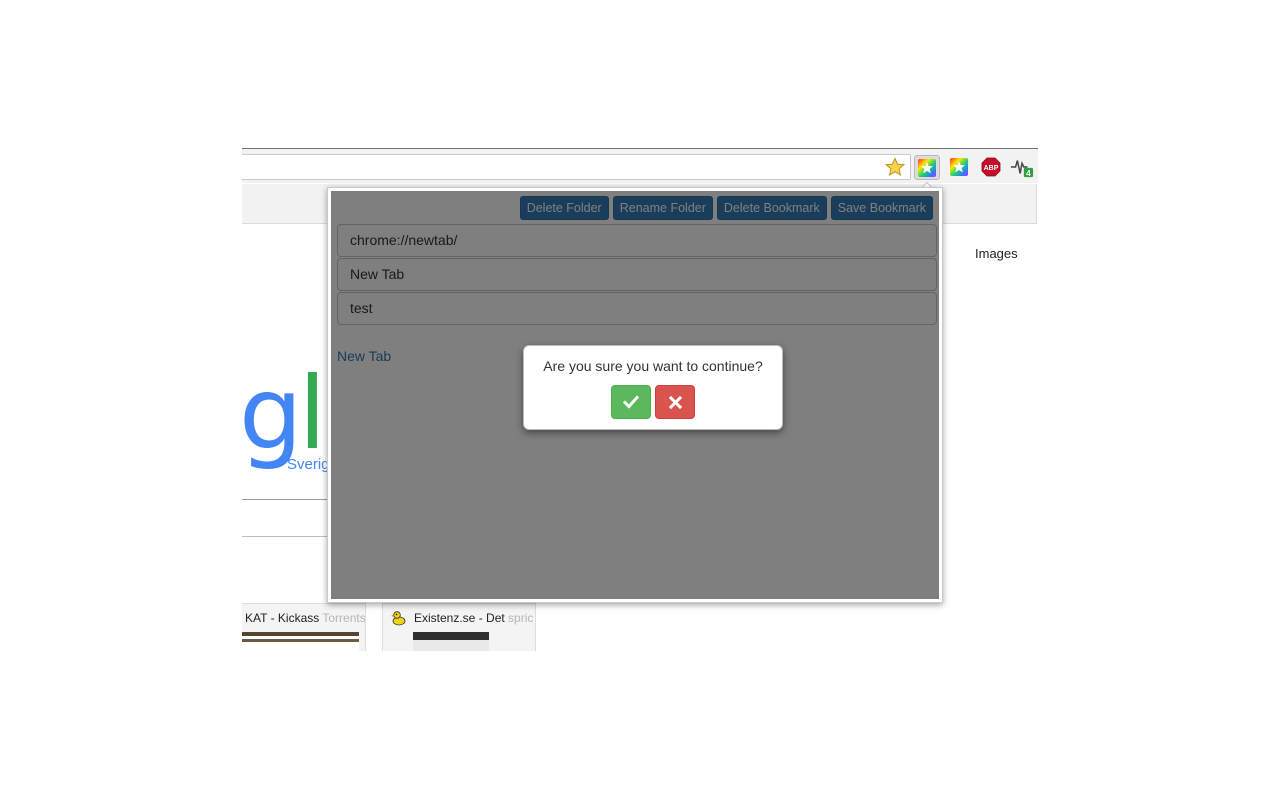 The height and width of the screenshot is (800, 1280). Describe the element at coordinates (1022, 167) in the screenshot. I see `pulse-monitor-icon: 4` at that location.